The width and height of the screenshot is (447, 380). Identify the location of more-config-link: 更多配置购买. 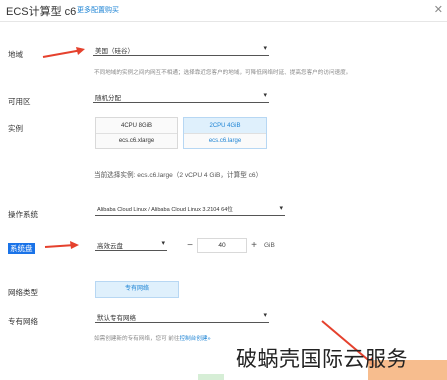
(98, 10).